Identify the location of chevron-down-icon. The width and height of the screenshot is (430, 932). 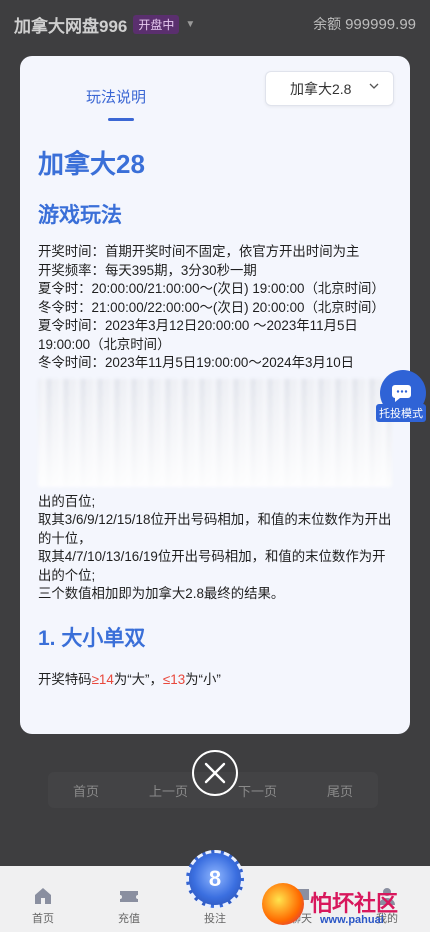
(374, 86).